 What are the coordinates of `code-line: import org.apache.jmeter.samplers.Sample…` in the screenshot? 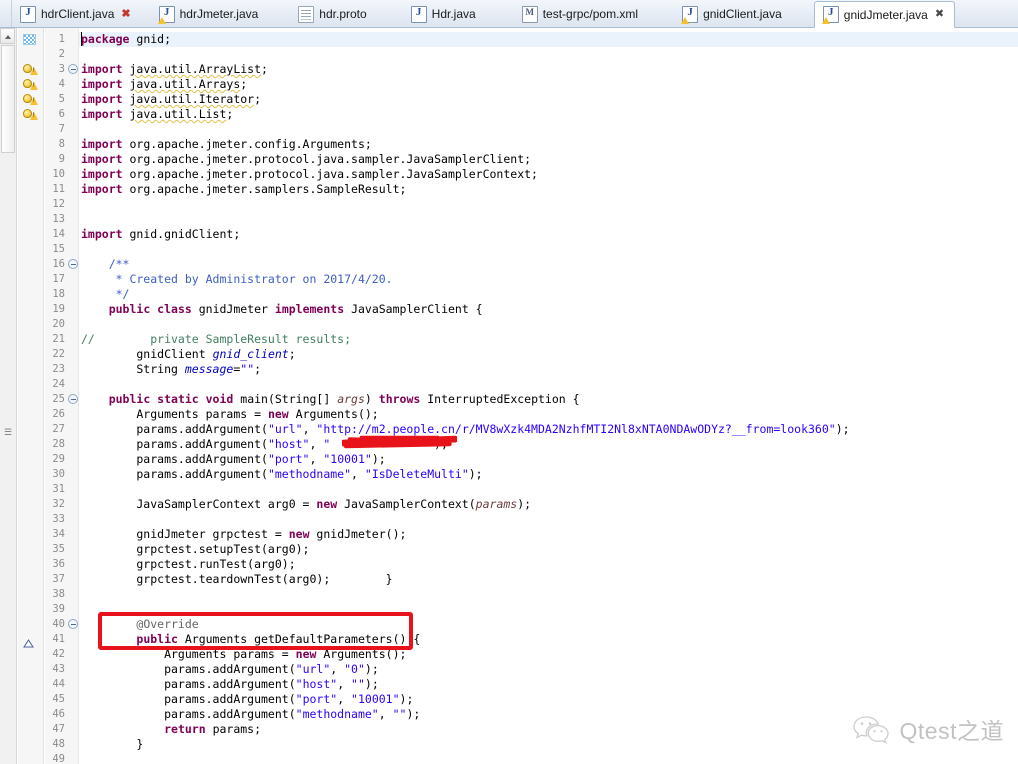 It's located at (243, 189).